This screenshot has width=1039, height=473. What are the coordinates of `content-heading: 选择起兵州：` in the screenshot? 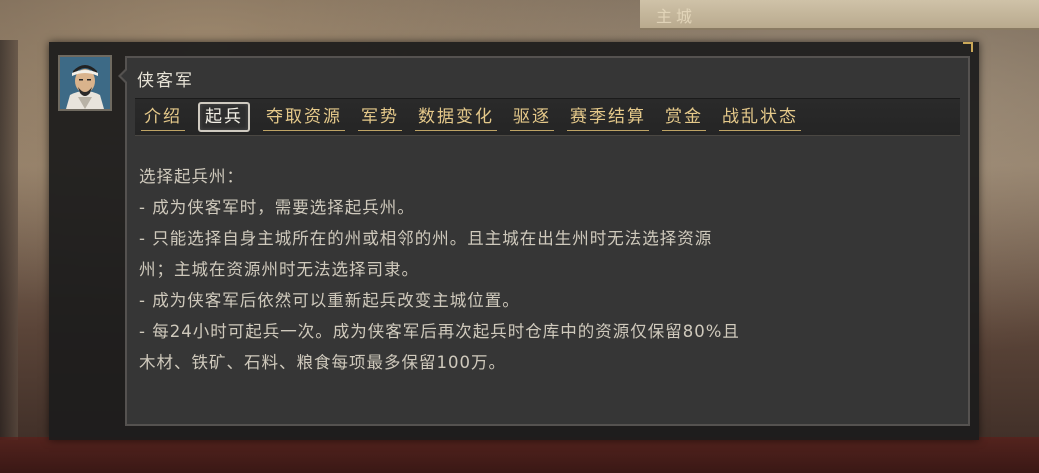 It's located at (191, 176).